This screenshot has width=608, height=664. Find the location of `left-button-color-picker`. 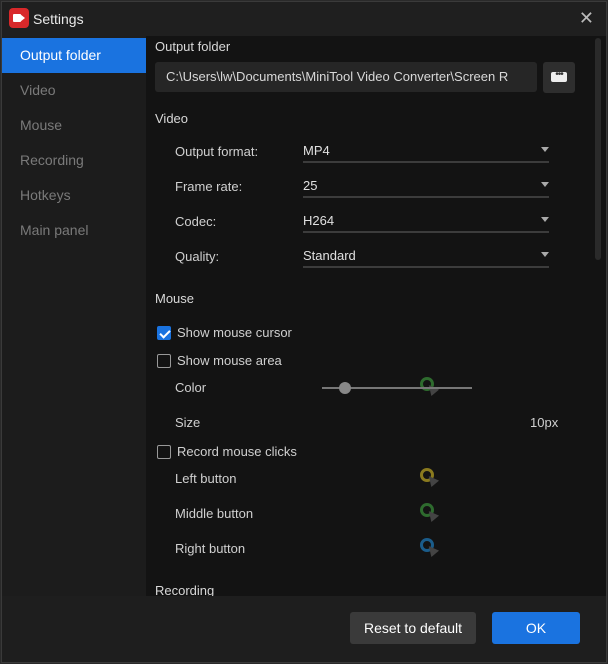

left-button-color-picker is located at coordinates (429, 477).